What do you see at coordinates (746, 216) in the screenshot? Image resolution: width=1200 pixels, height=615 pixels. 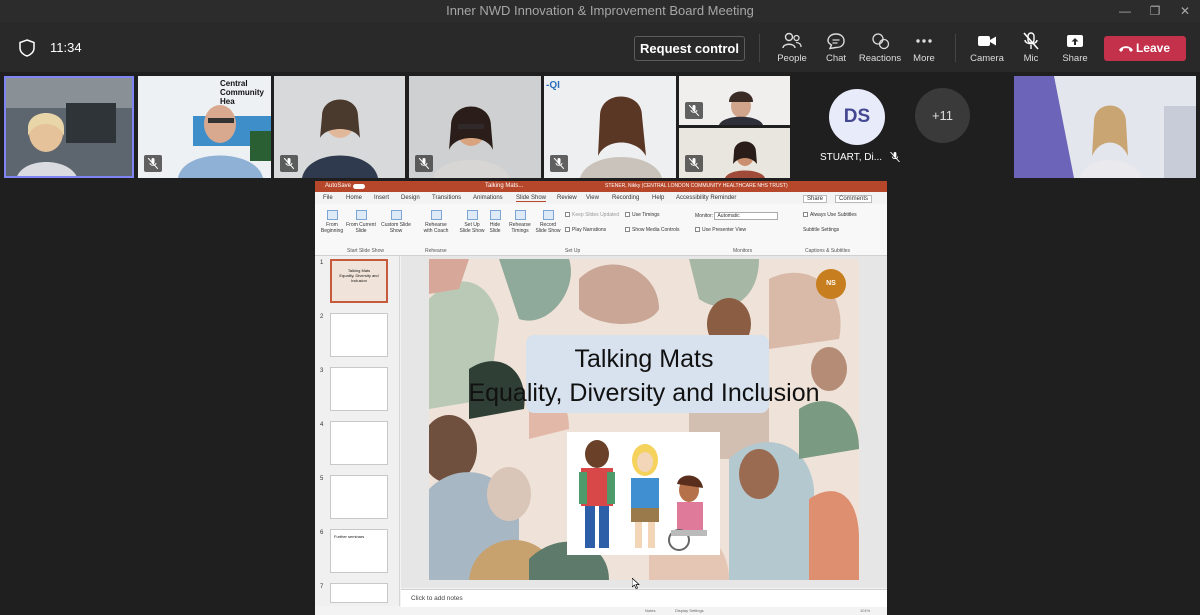 I see `monitor-value: Automatic` at bounding box center [746, 216].